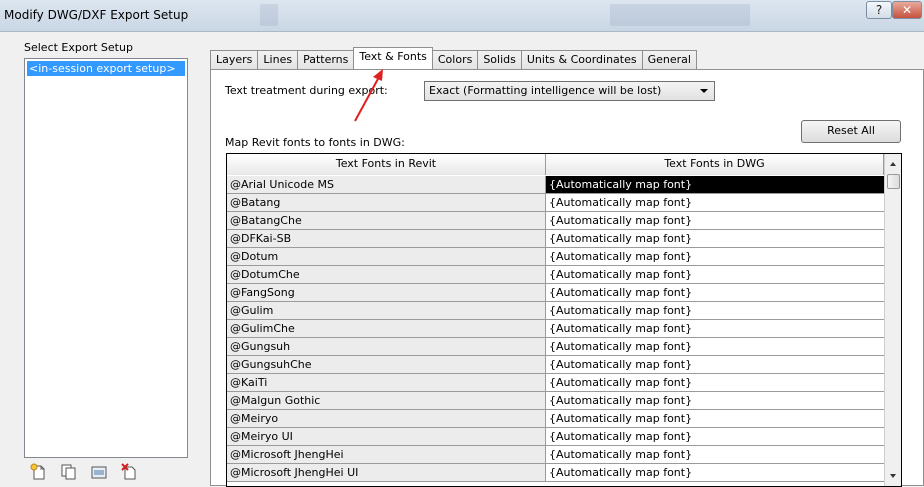  What do you see at coordinates (386, 310) in the screenshot?
I see `revit-font-cell: @Gulim` at bounding box center [386, 310].